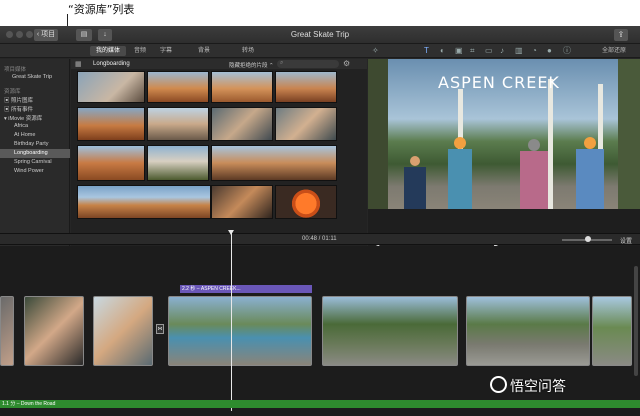 Image resolution: width=640 pixels, height=416 pixels. I want to click on watermark-logo, so click(498, 384).